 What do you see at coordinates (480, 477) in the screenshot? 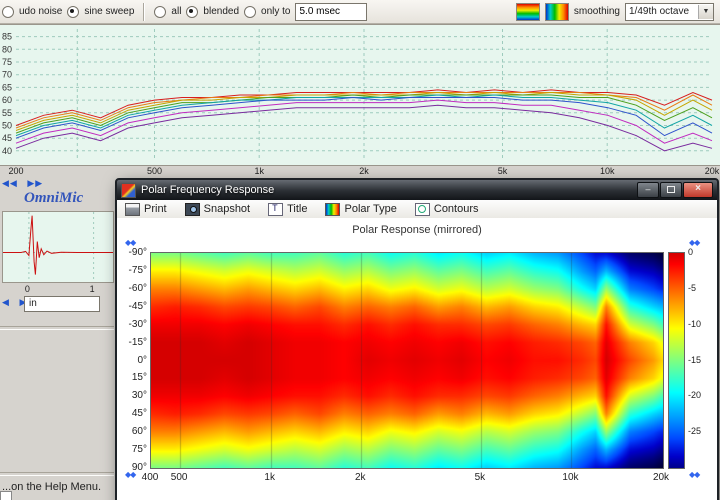
I see `polar-freq-tick-label: 5k` at bounding box center [480, 477].